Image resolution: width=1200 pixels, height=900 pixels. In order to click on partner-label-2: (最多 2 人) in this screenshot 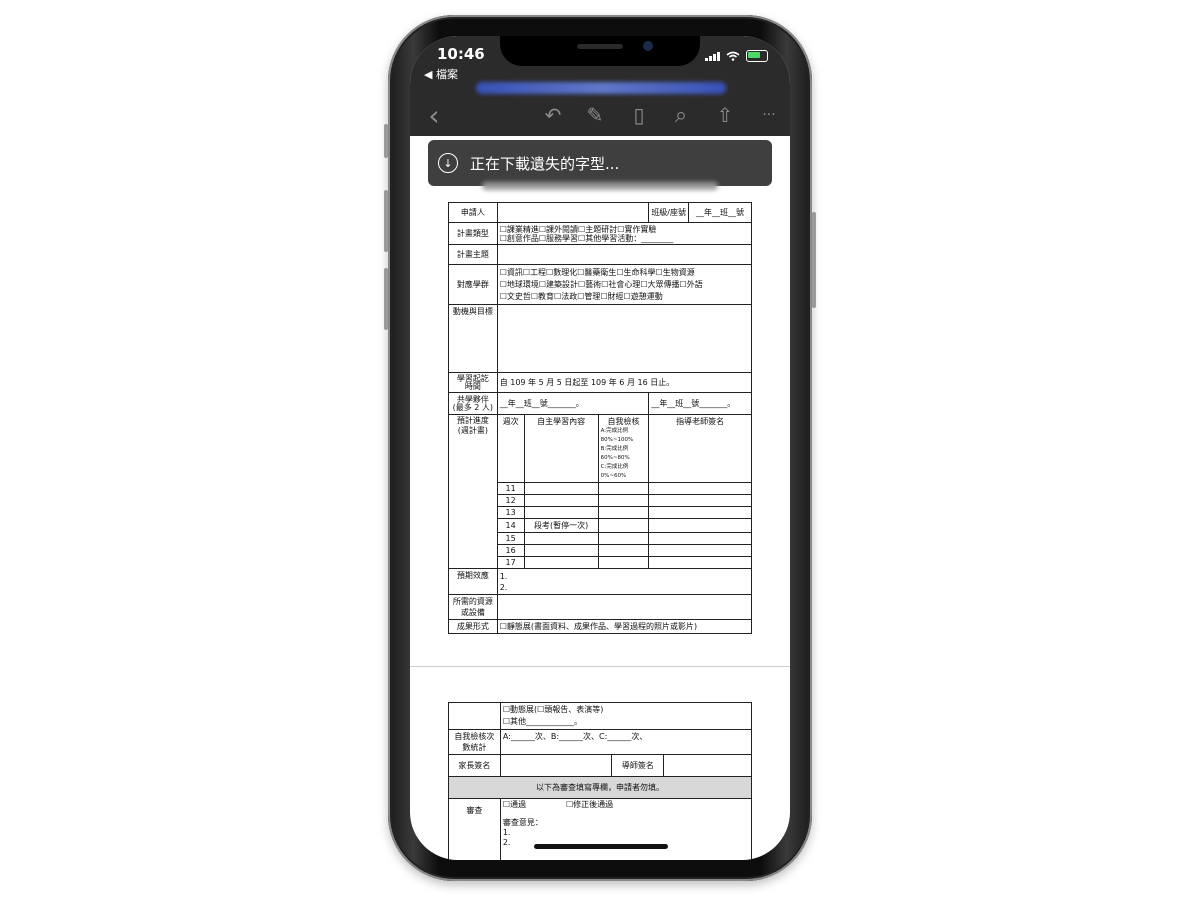, I will do `click(473, 407)`.